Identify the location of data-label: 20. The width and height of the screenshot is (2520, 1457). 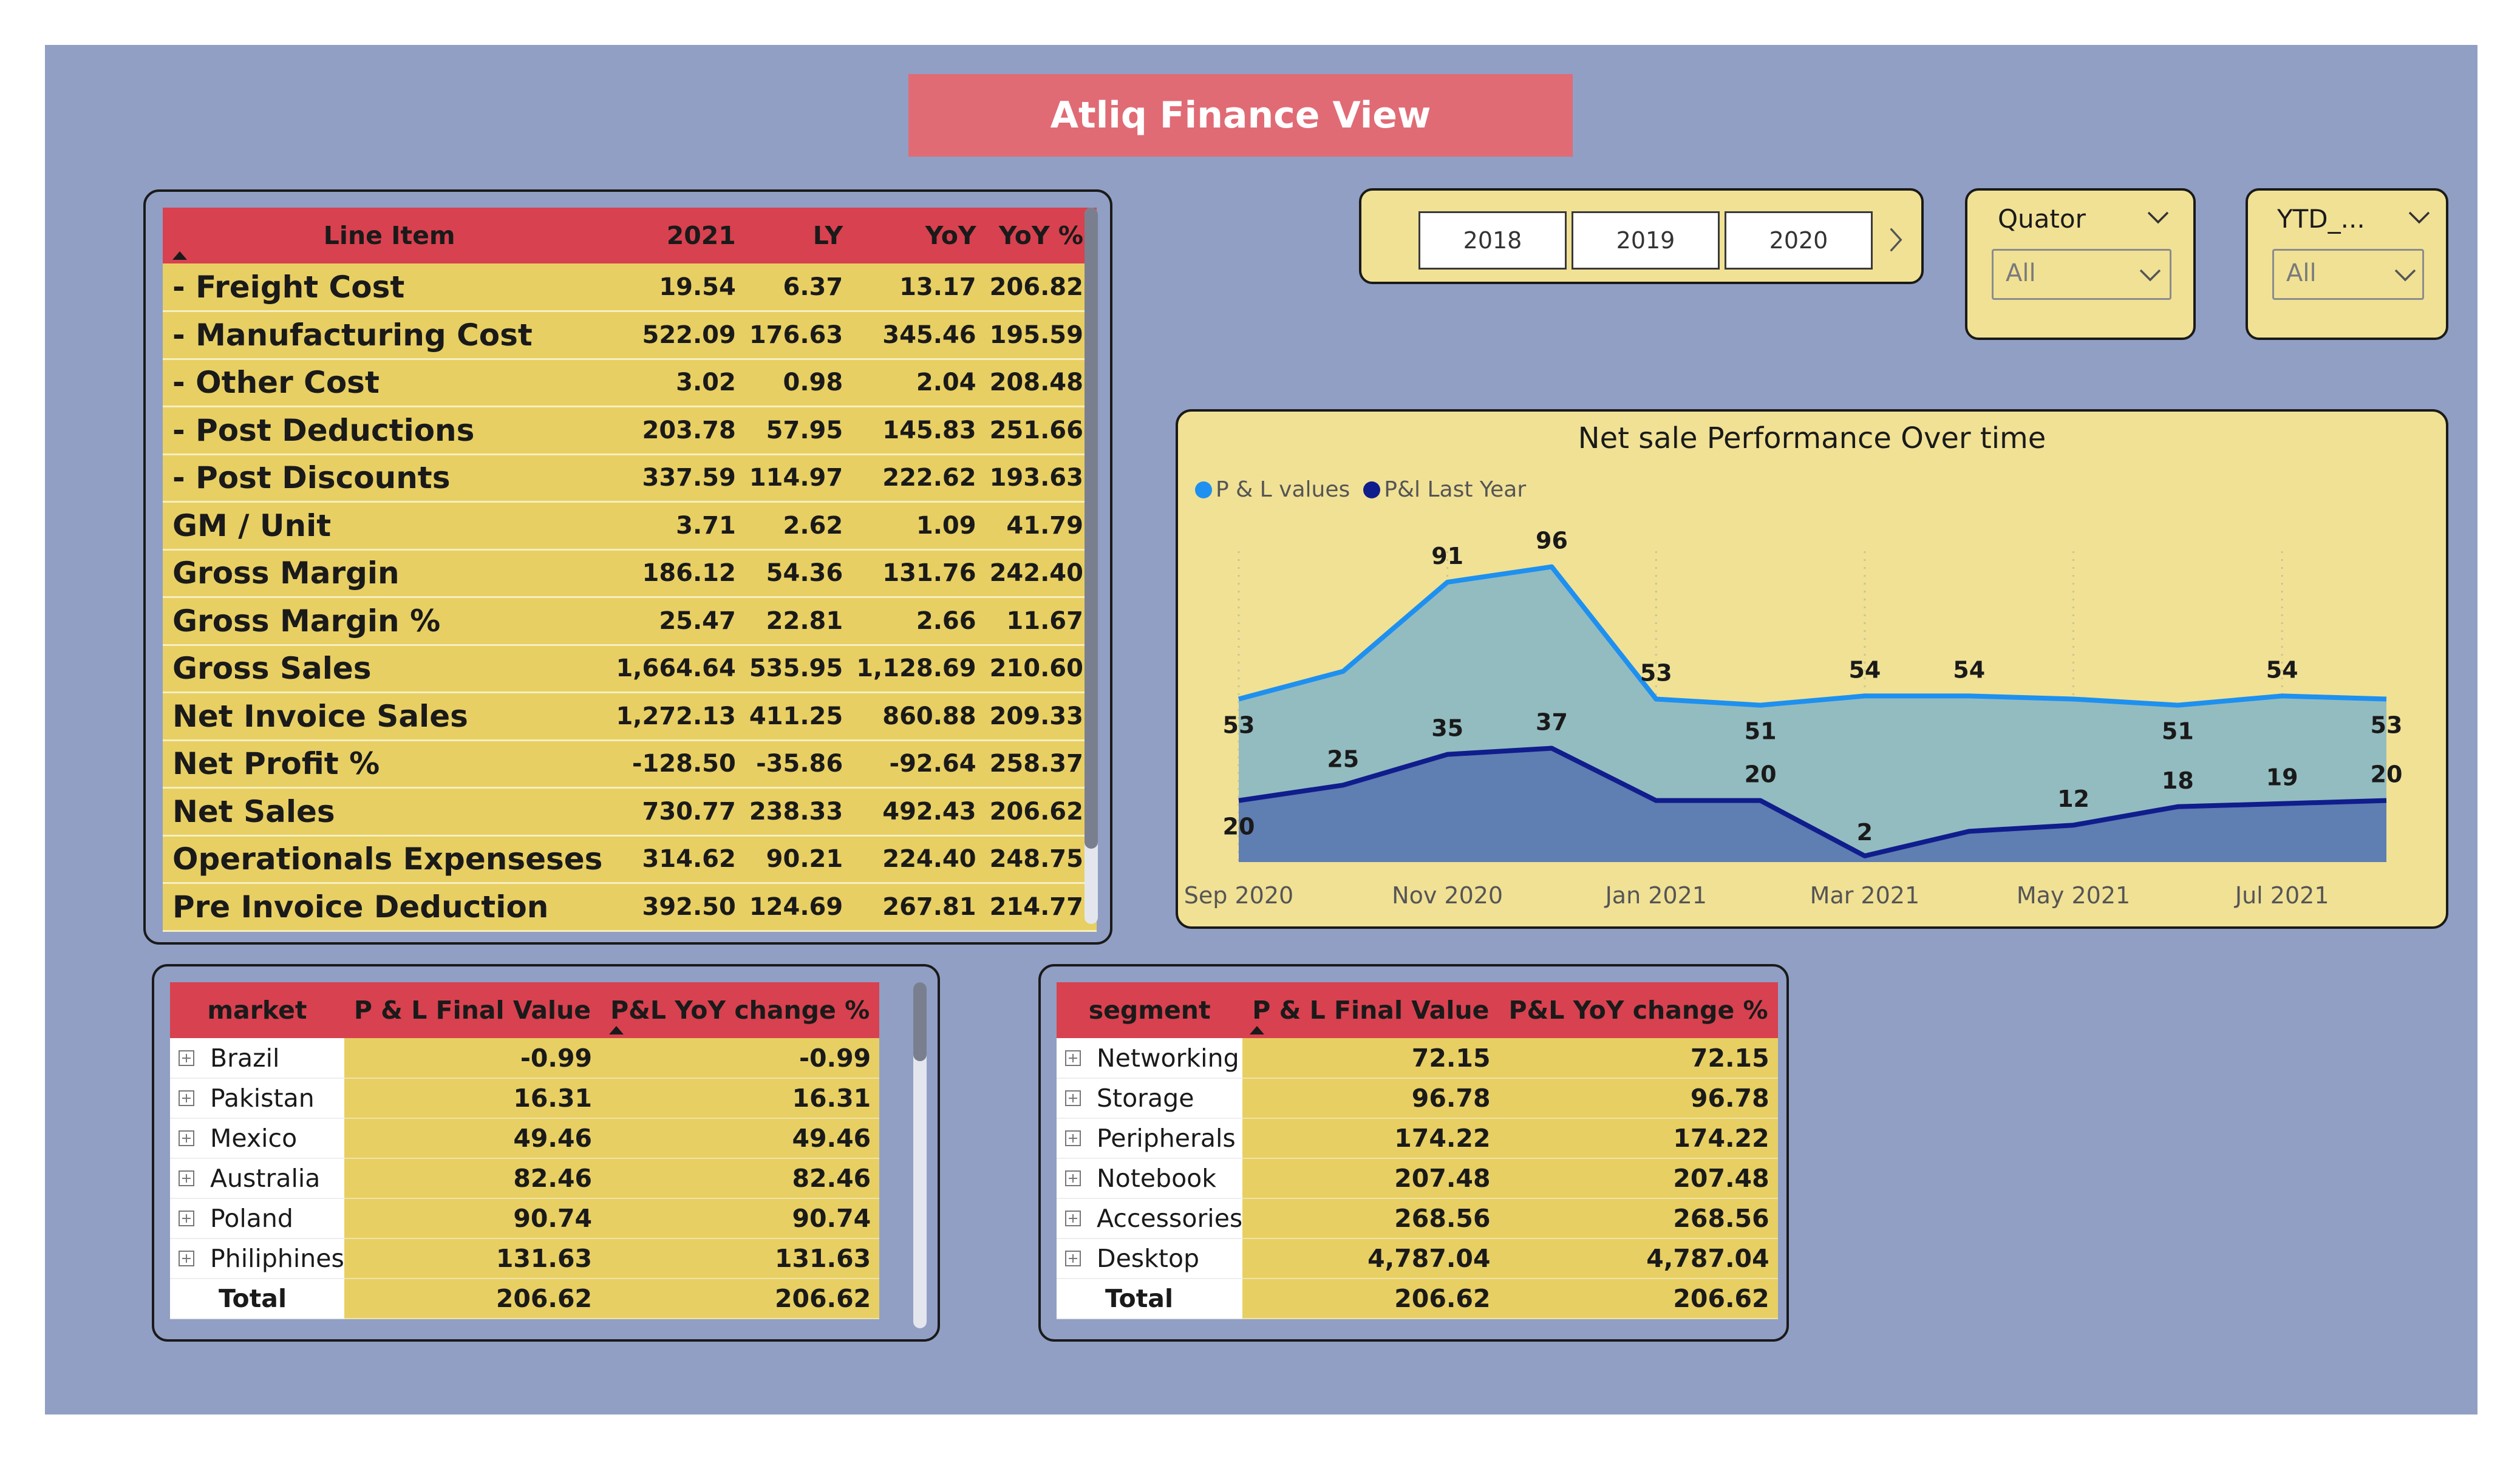
(1761, 774).